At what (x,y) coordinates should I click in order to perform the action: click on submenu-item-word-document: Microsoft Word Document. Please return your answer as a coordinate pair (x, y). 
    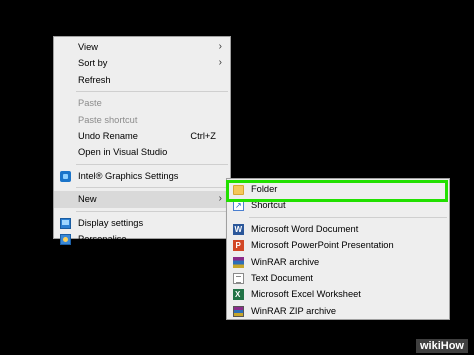
    Looking at the image, I should click on (338, 229).